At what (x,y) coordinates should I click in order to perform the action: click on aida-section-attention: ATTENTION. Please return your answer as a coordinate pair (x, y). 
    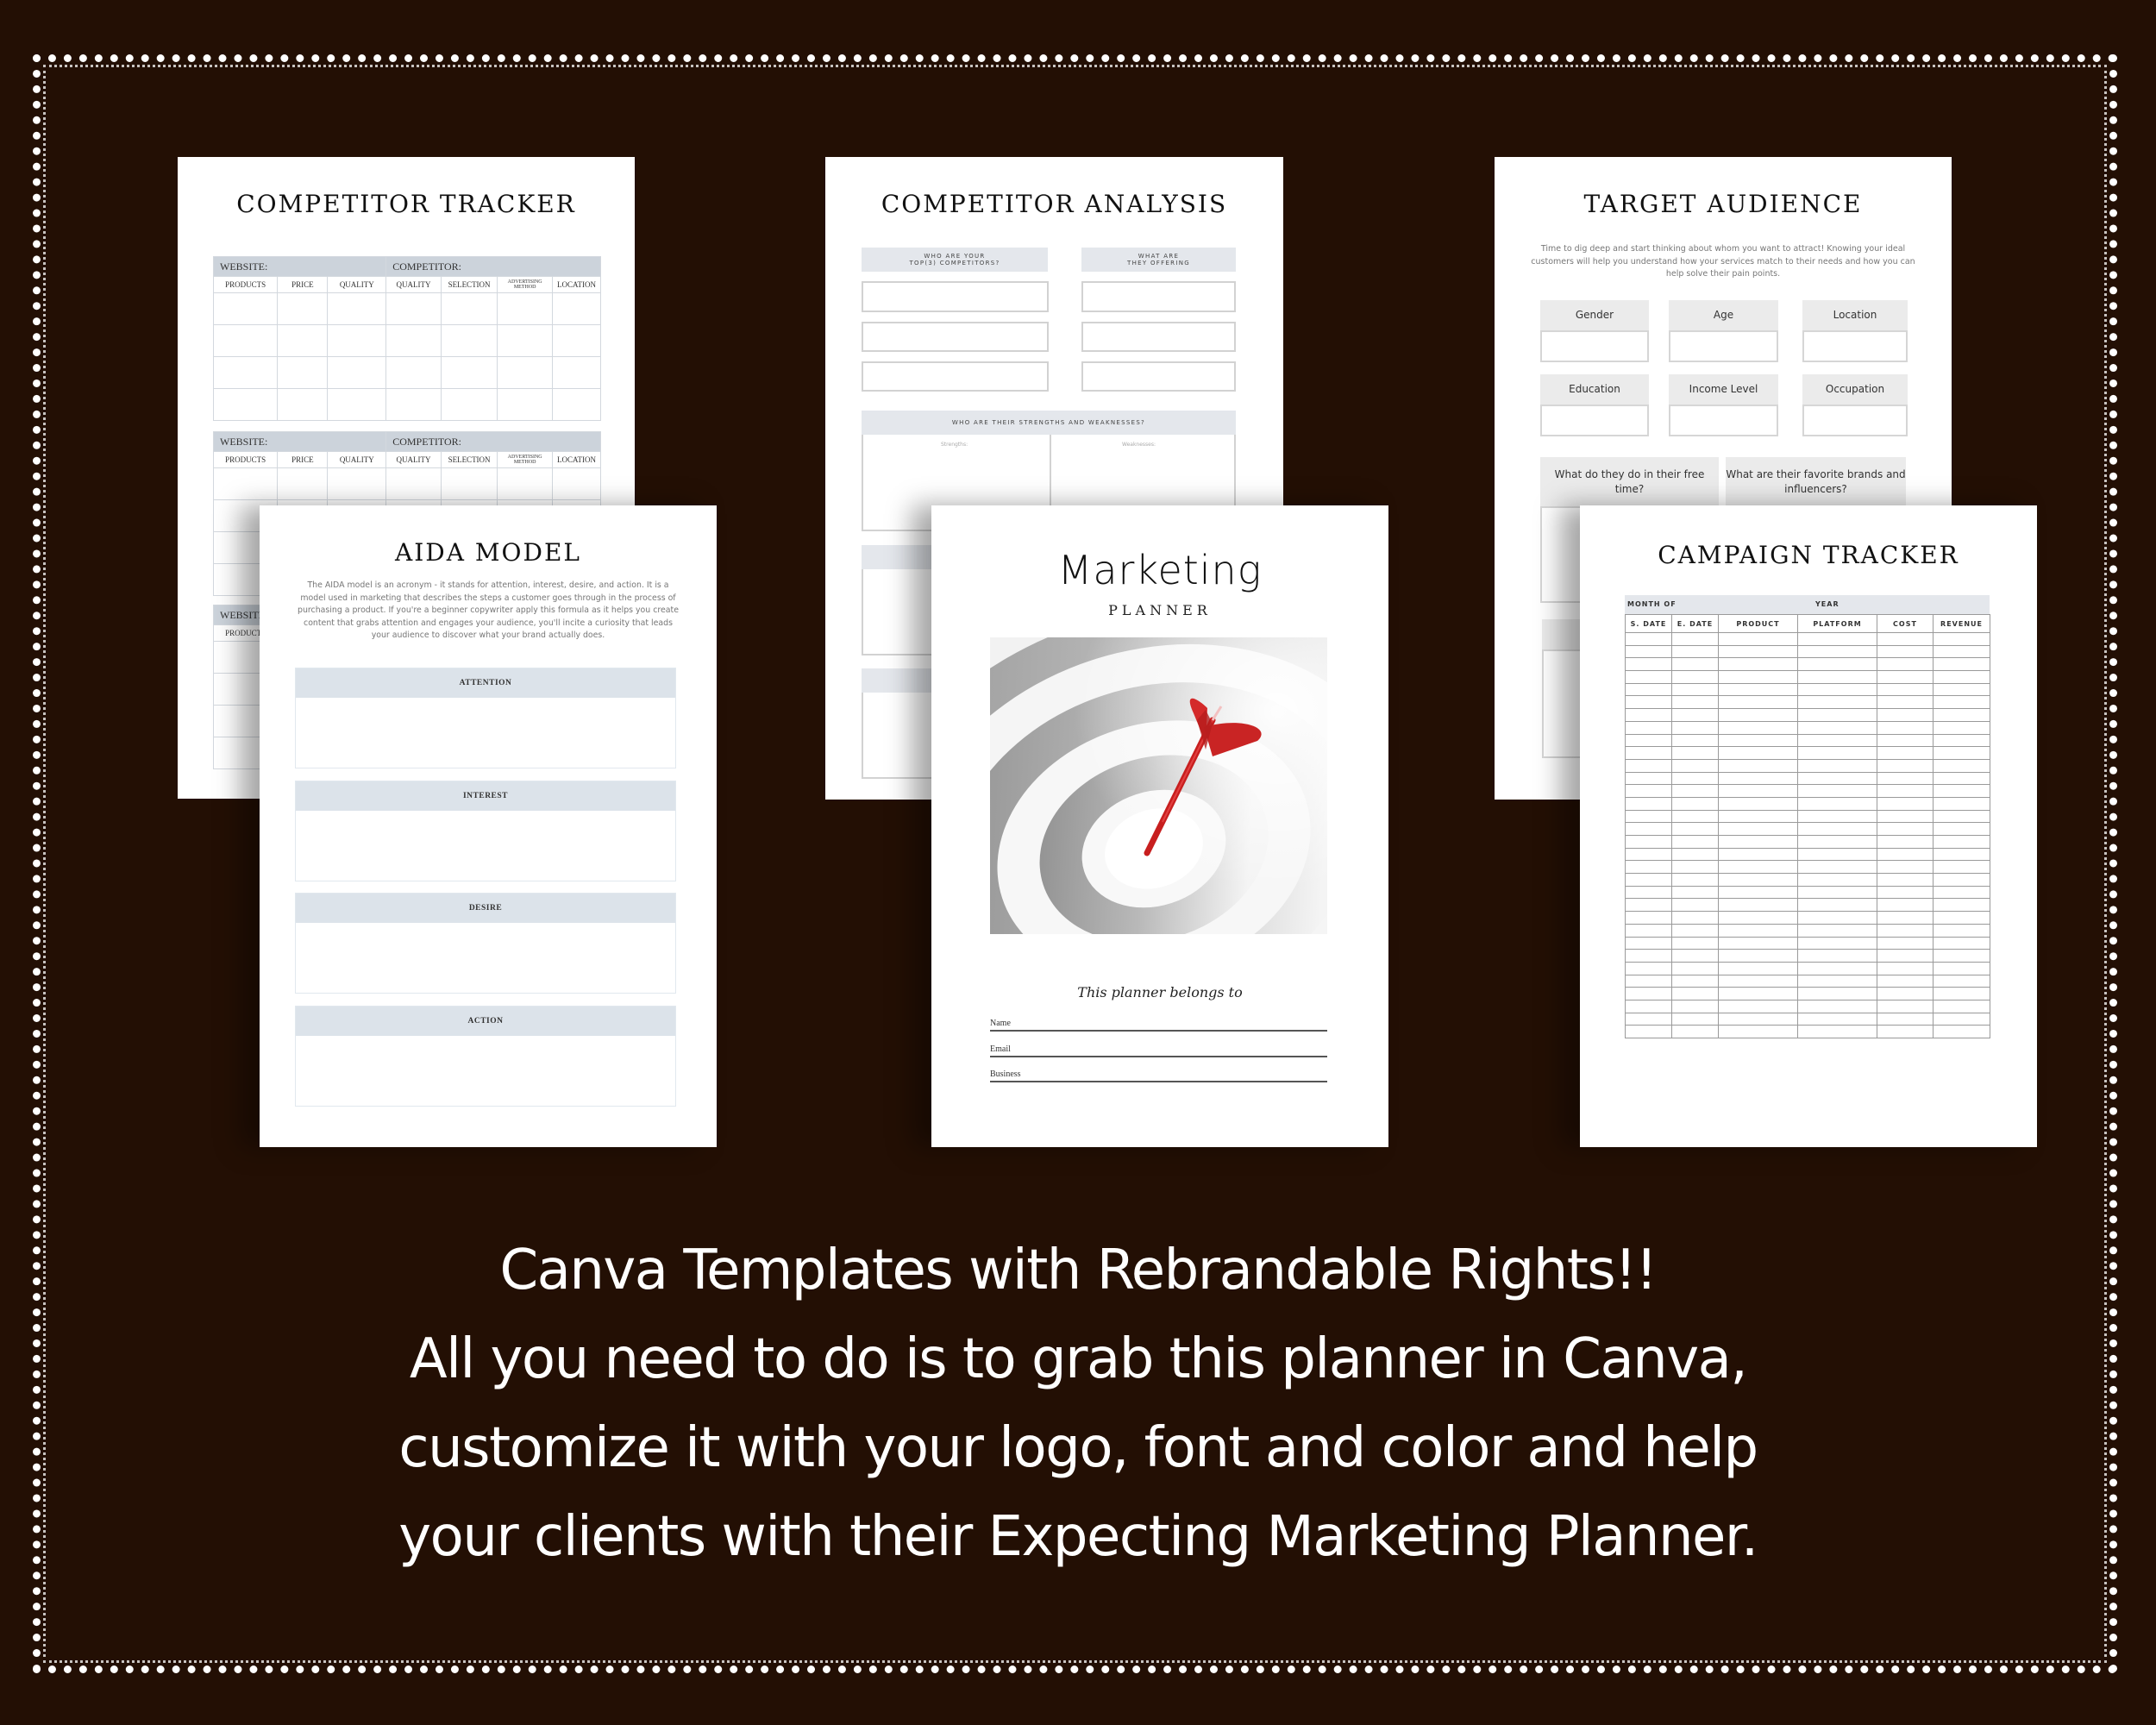
    Looking at the image, I should click on (485, 718).